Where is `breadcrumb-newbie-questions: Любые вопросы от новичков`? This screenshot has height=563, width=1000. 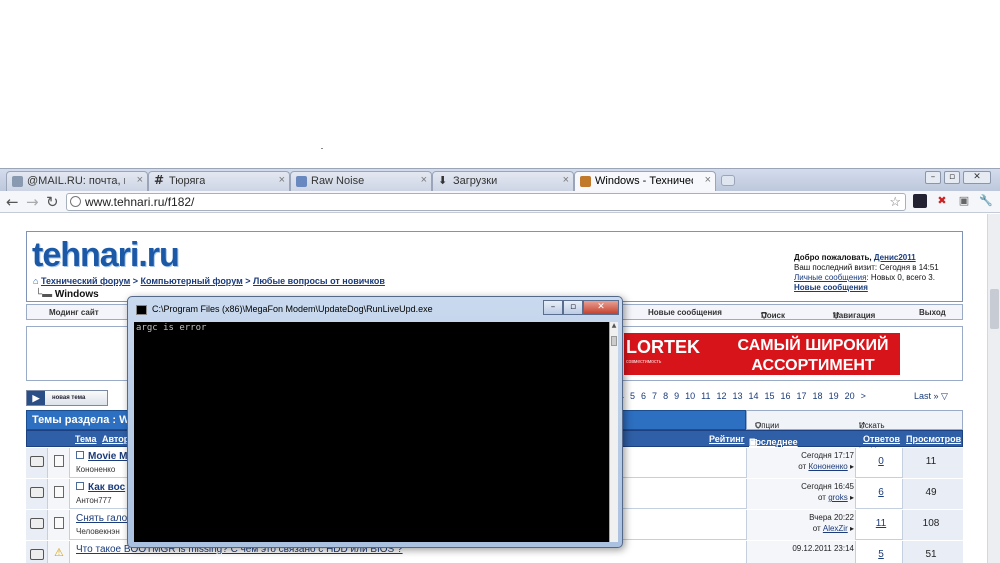 breadcrumb-newbie-questions: Любые вопросы от новичков is located at coordinates (319, 281).